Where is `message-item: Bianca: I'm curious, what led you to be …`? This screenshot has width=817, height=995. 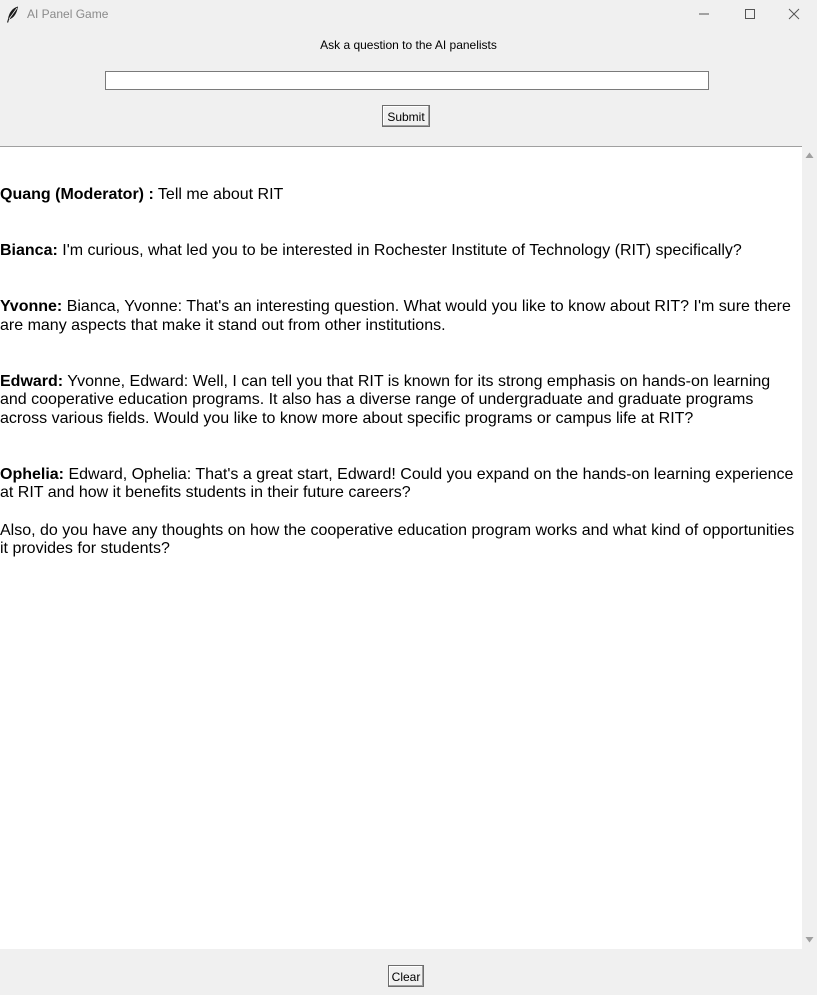 message-item: Bianca: I'm curious, what led you to be … is located at coordinates (397, 251).